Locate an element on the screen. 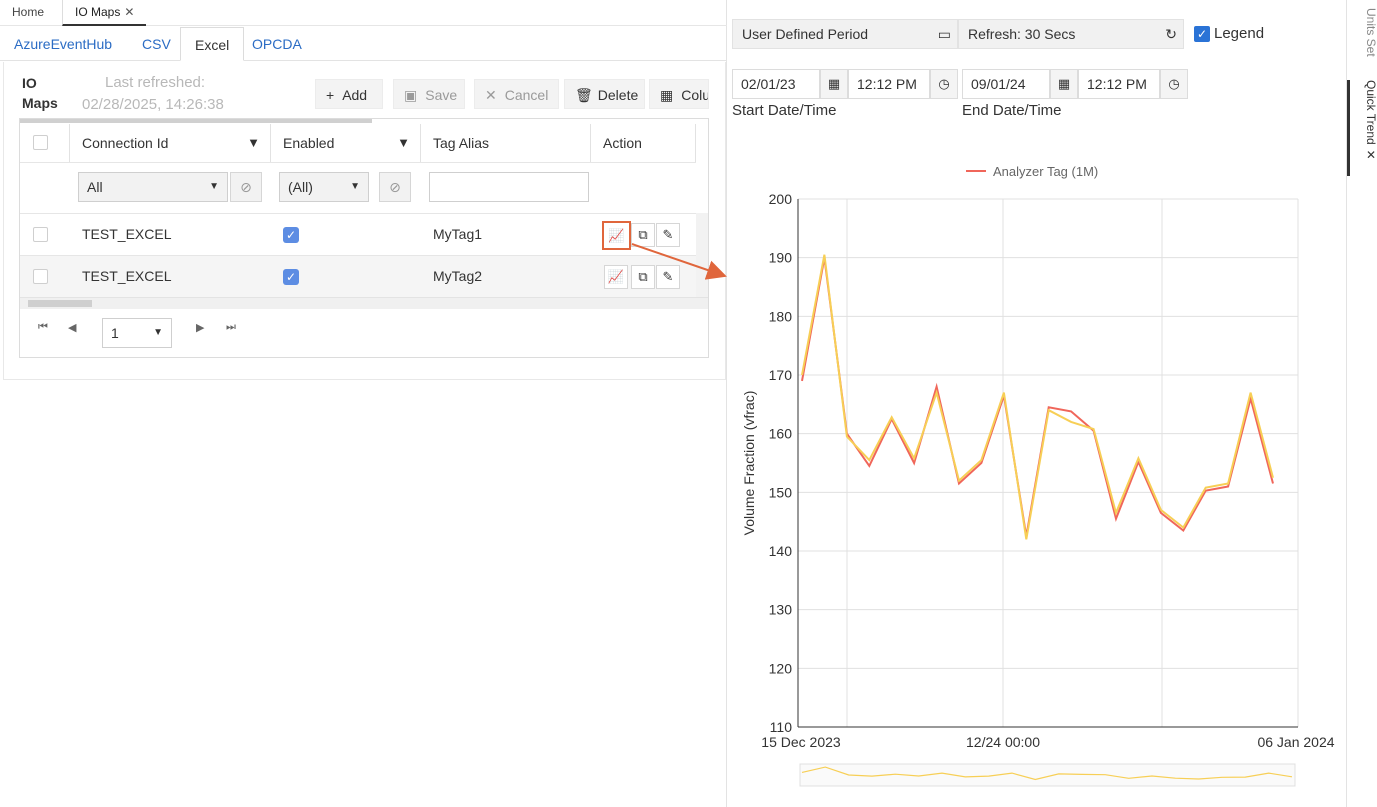 The height and width of the screenshot is (807, 1377). range-navigator is located at coordinates (1047, 775).